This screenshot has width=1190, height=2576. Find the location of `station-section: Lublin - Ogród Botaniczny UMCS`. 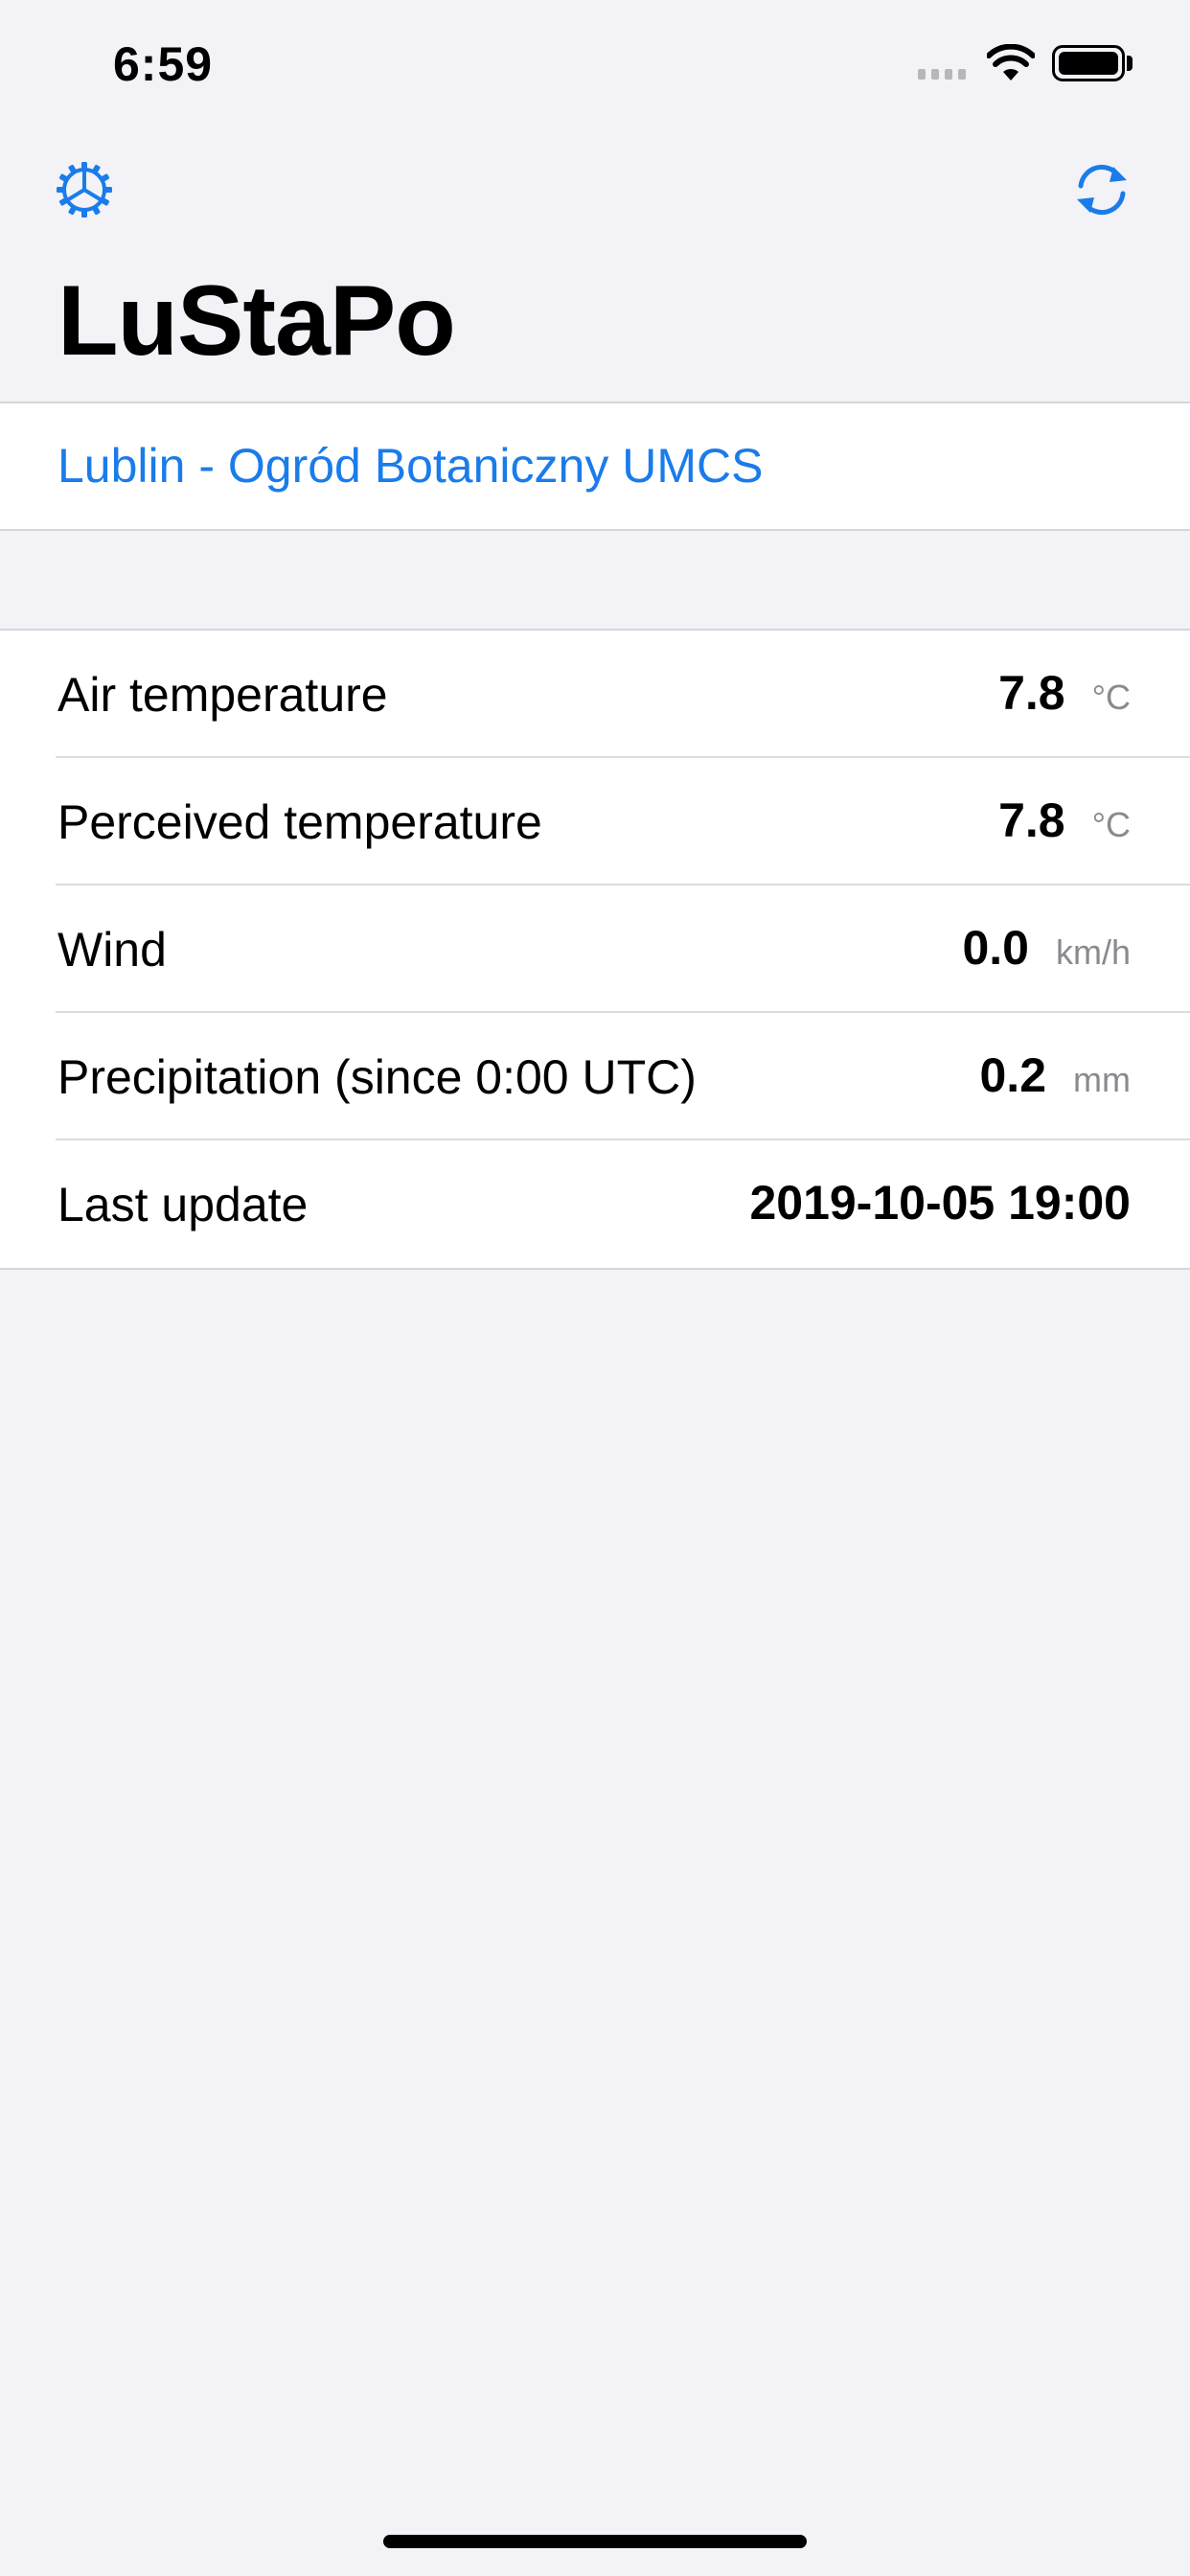

station-section: Lublin - Ogród Botaniczny UMCS is located at coordinates (595, 467).